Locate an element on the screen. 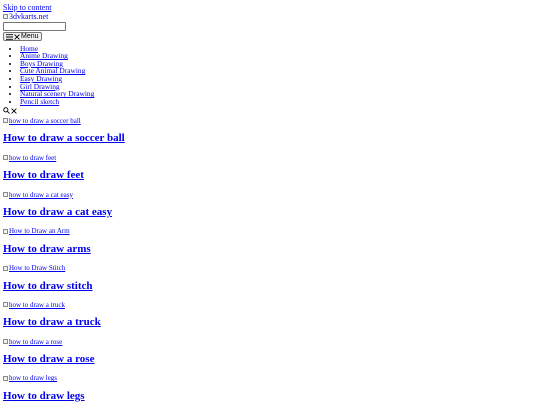 This screenshot has height=410, width=540. site-logo: 3dvkarts.net is located at coordinates (25, 16).